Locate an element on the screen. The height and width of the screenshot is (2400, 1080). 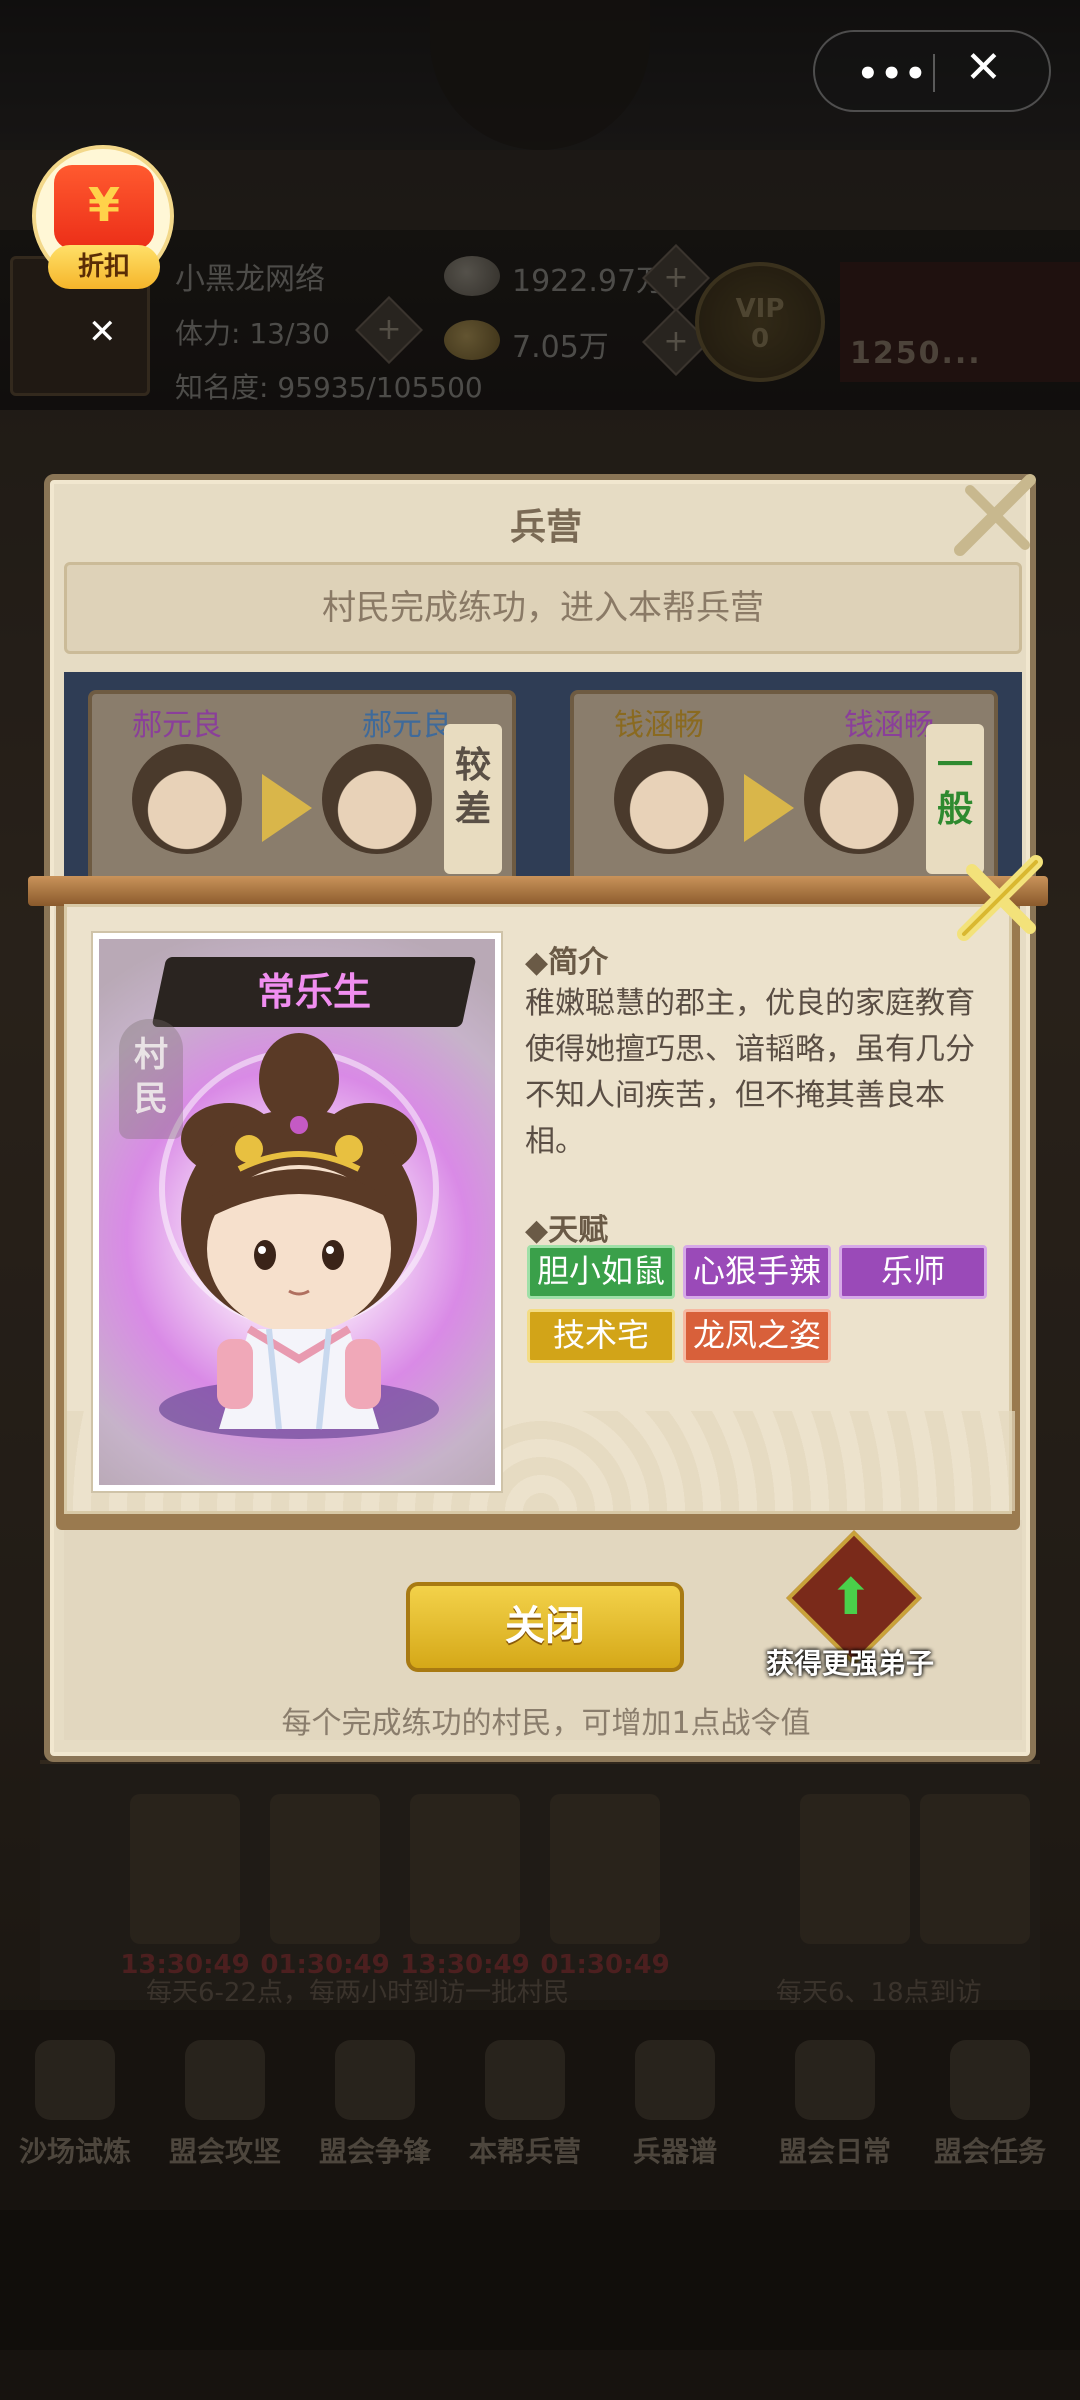
get-stronger-disciple-button: ⬆ 获得更强弟子 is located at coordinates (850, 1610).